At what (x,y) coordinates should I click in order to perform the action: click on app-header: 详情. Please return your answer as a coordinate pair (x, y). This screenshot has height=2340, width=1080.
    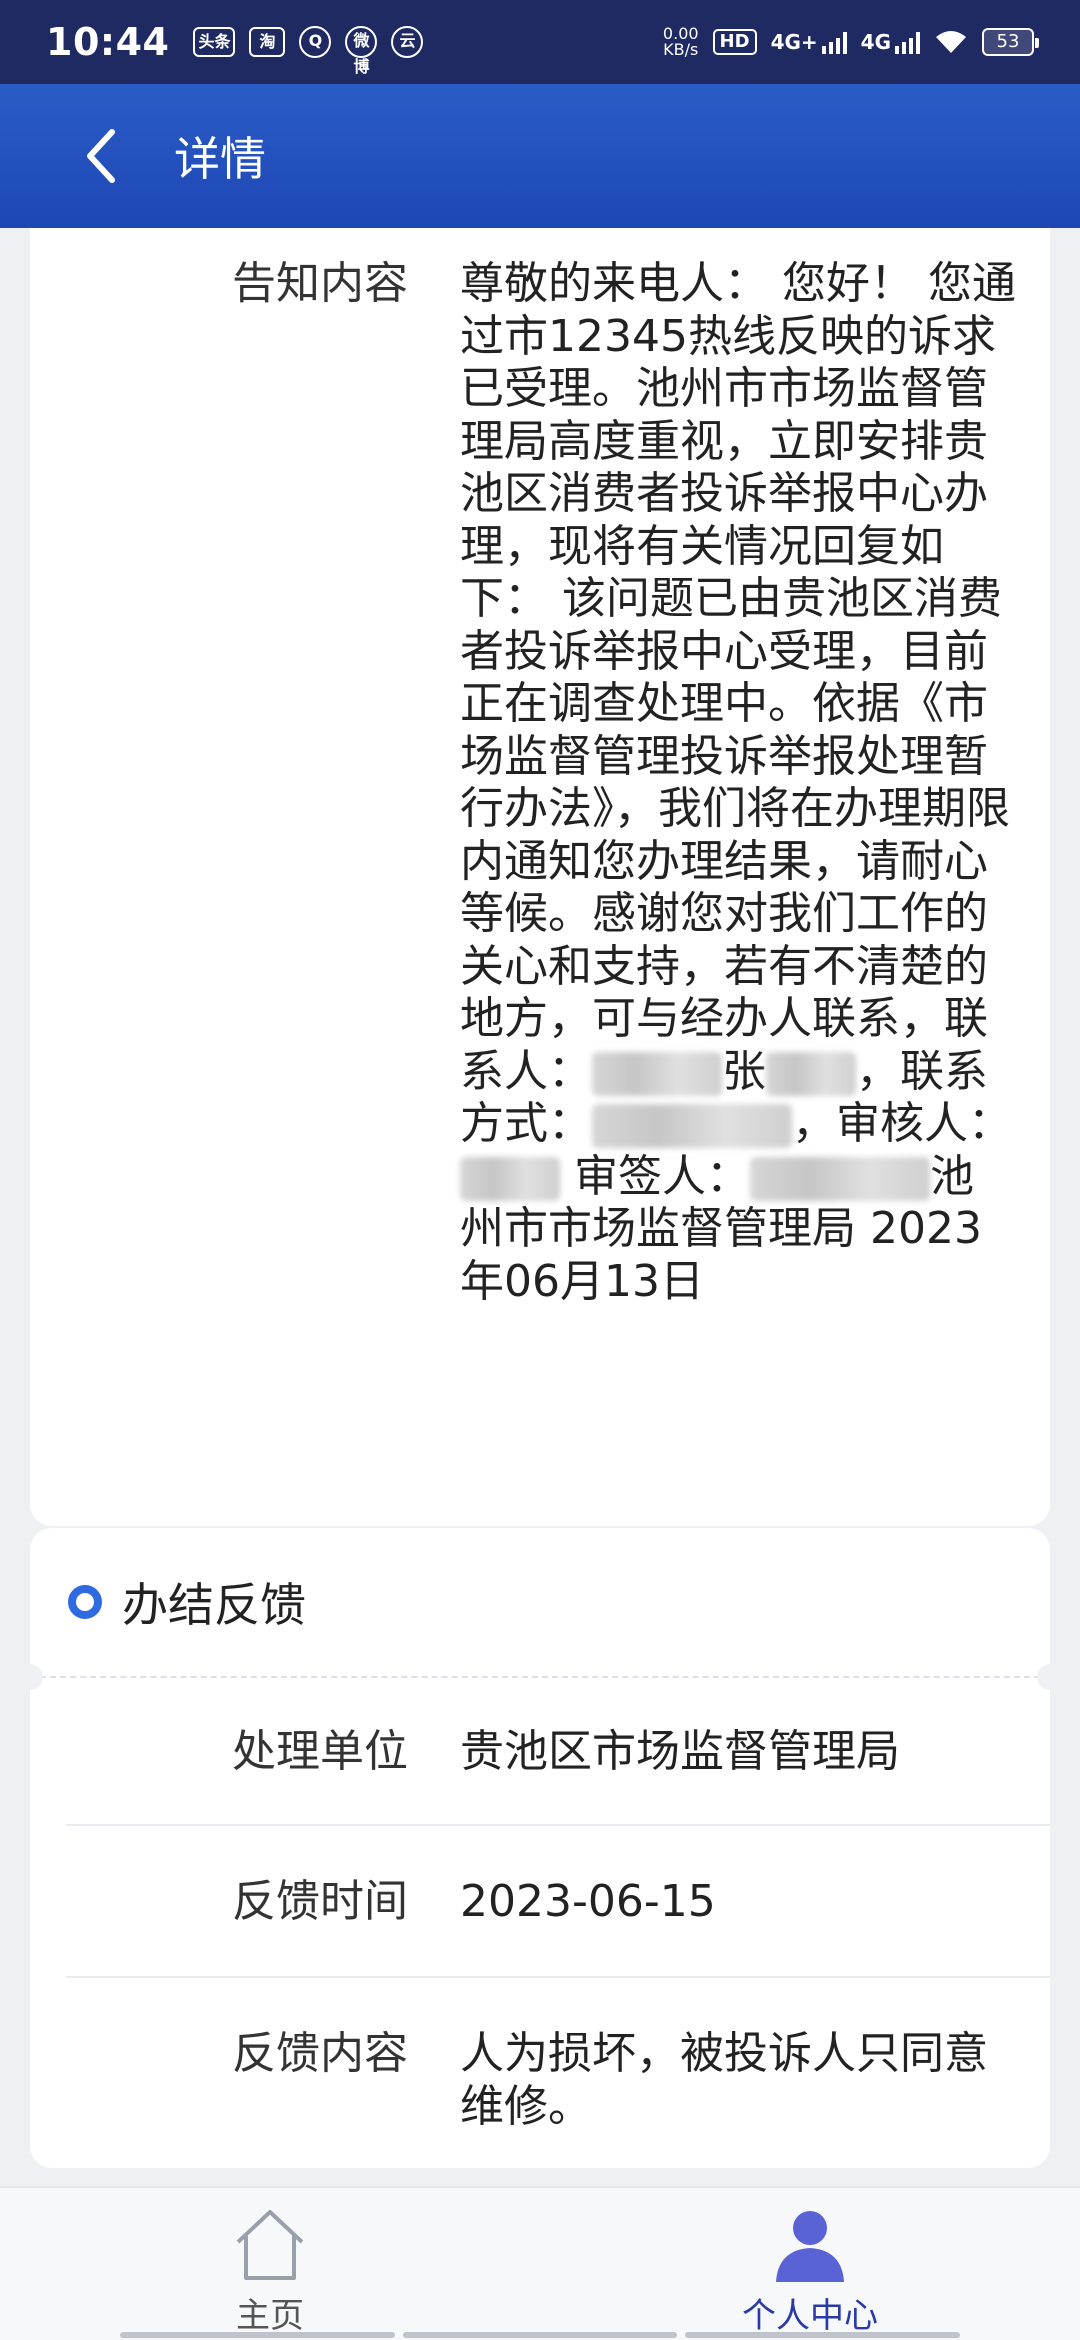
    Looking at the image, I should click on (540, 156).